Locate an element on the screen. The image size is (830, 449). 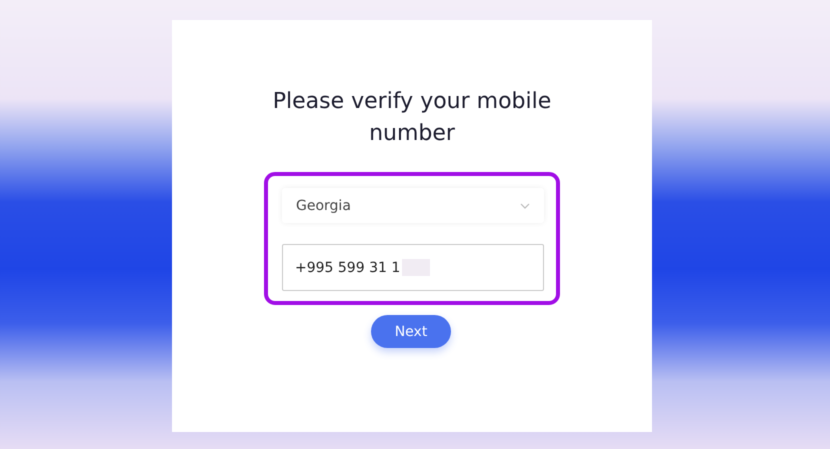
phone-field: +995 599 31 1 is located at coordinates (413, 267).